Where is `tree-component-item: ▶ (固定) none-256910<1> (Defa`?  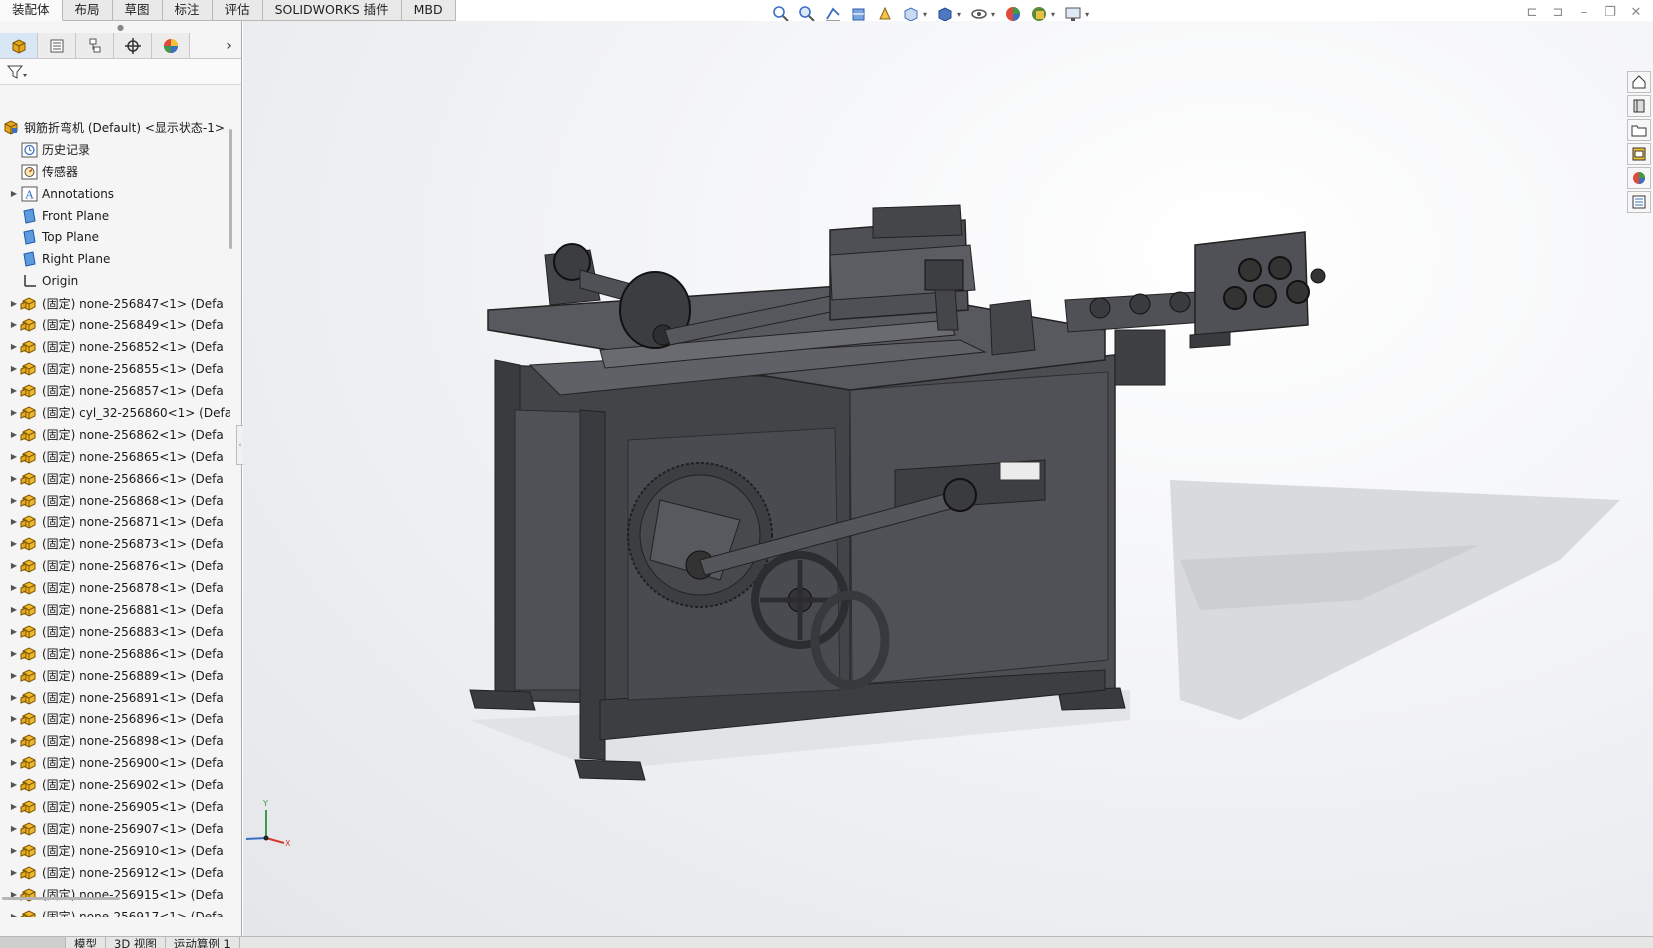 tree-component-item: ▶ (固定) none-256910<1> (Defa is located at coordinates (115, 850).